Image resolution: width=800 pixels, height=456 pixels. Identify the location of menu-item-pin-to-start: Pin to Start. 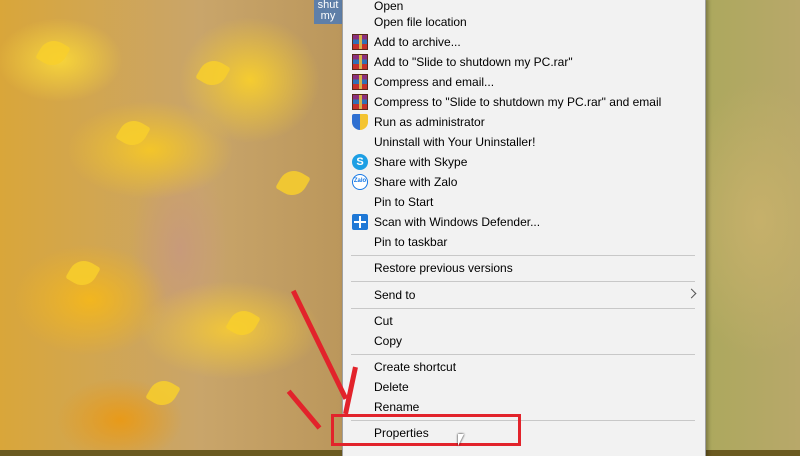
(524, 202).